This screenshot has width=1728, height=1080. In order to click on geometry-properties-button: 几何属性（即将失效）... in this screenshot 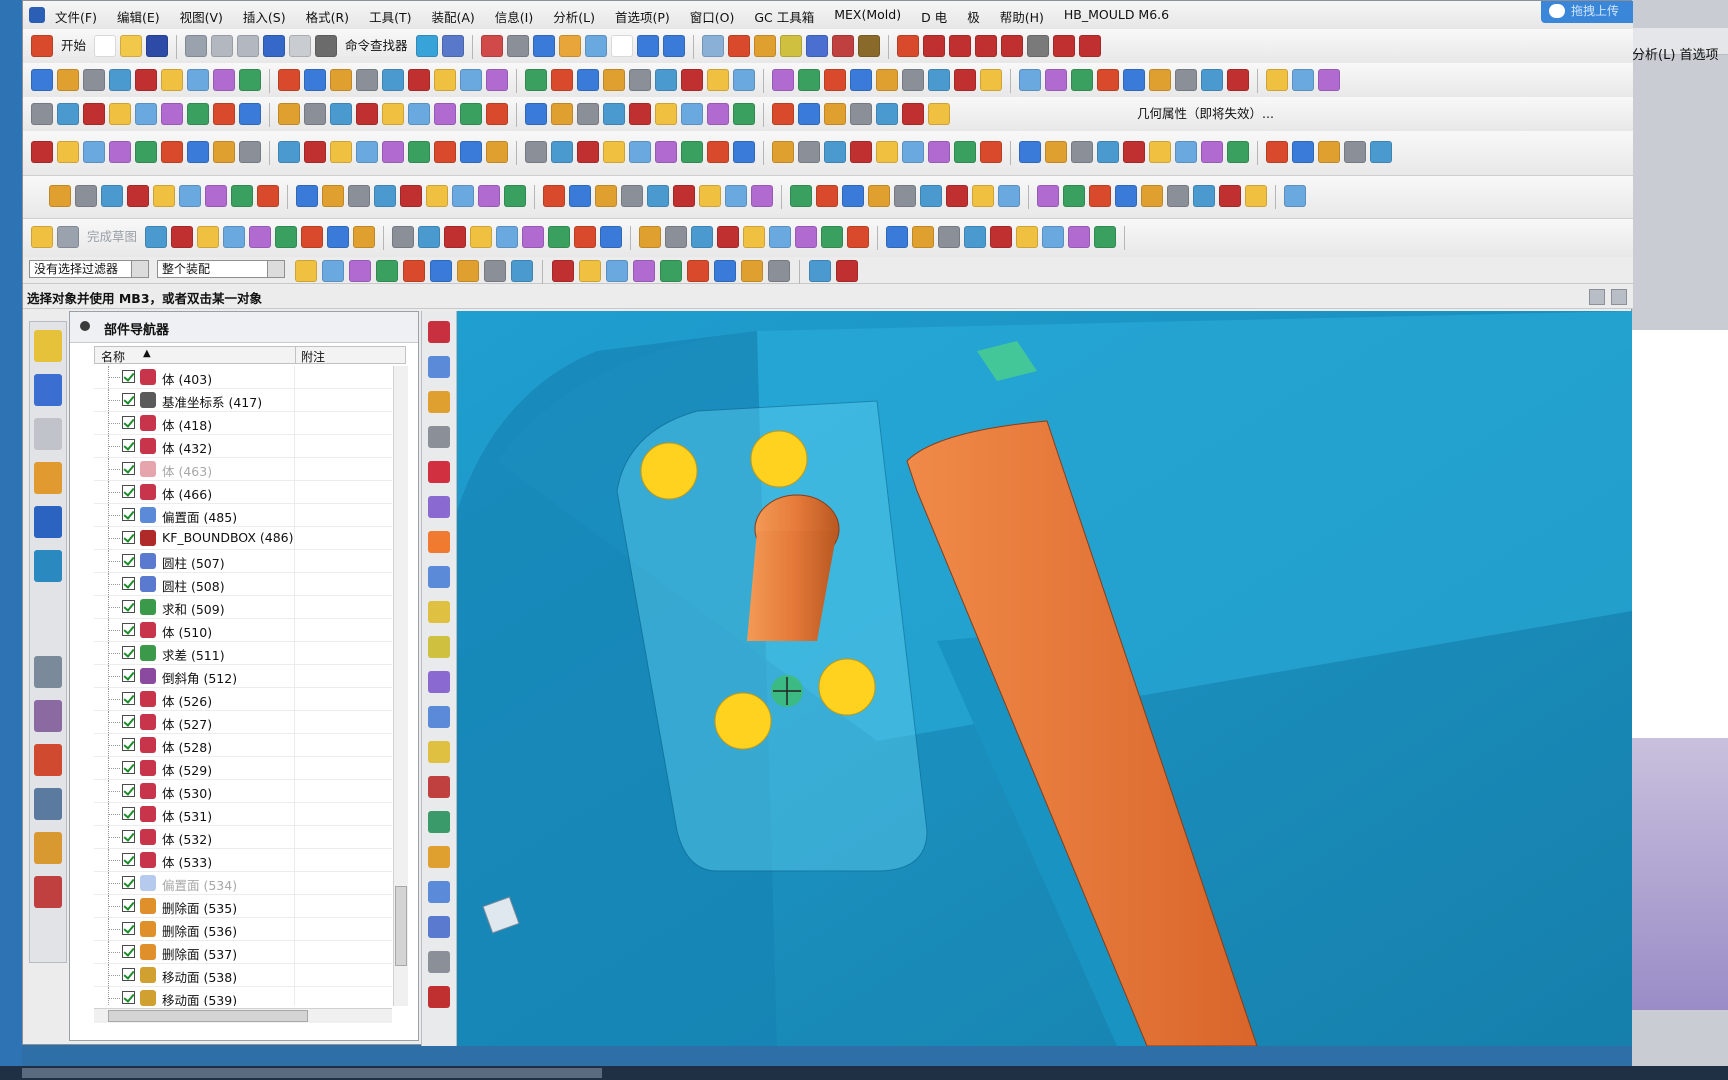, I will do `click(1205, 114)`.